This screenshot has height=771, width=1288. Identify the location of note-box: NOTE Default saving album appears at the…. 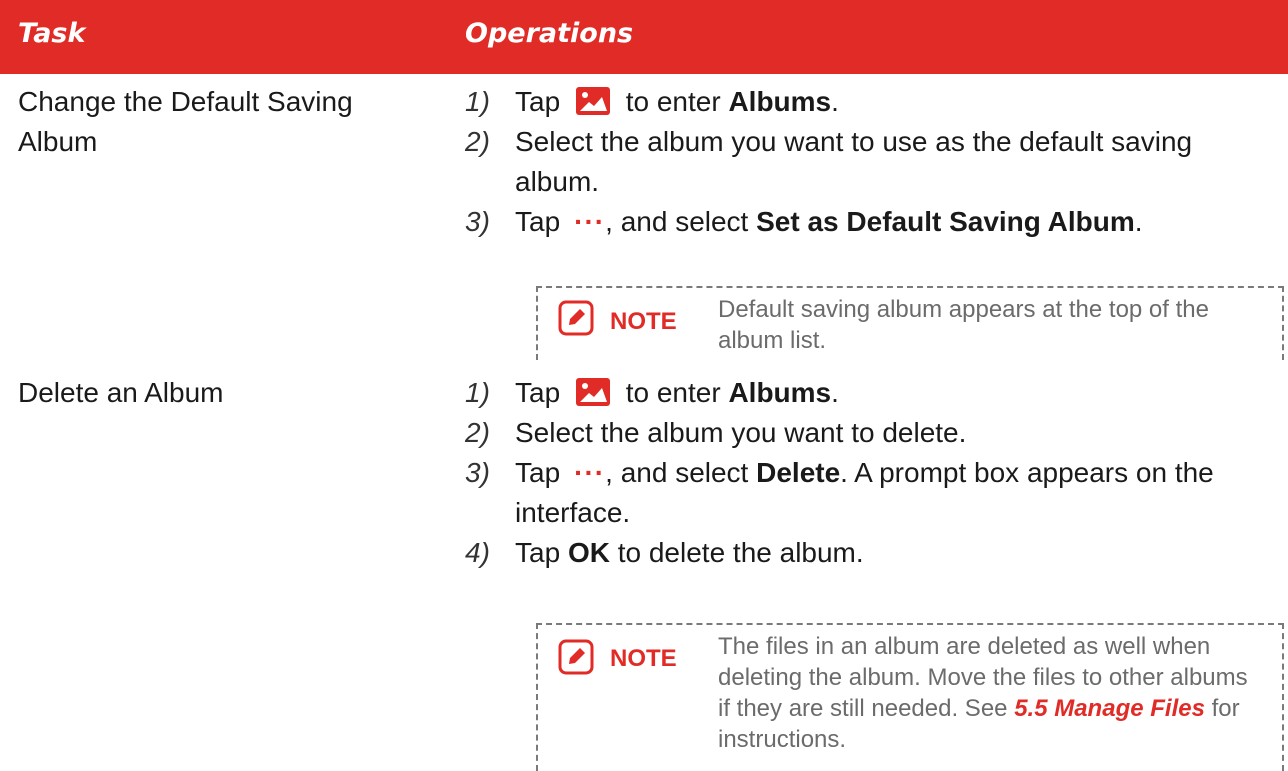
(910, 323).